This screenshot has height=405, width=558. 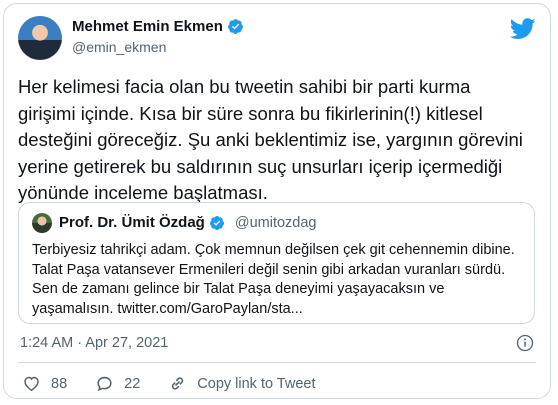 I want to click on copy-link-action: Copy link to Tweet, so click(x=242, y=383).